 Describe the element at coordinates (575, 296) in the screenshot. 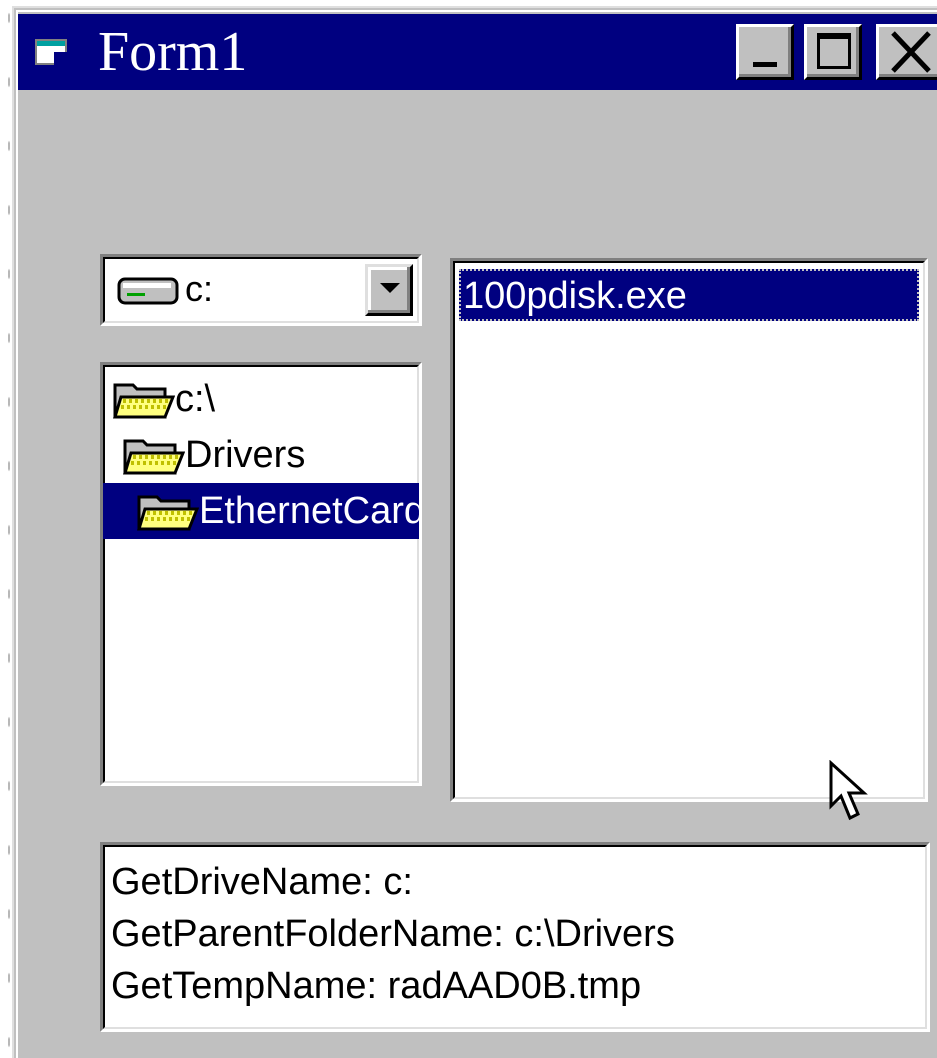

I see `file-item-label: 100pdisk.exe` at that location.